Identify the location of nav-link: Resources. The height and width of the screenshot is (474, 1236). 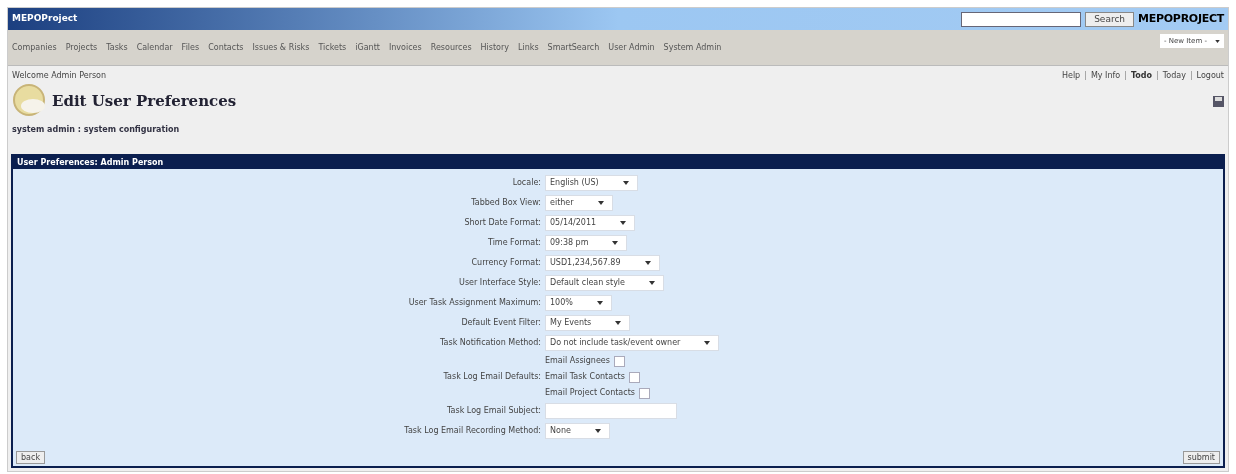
(451, 48).